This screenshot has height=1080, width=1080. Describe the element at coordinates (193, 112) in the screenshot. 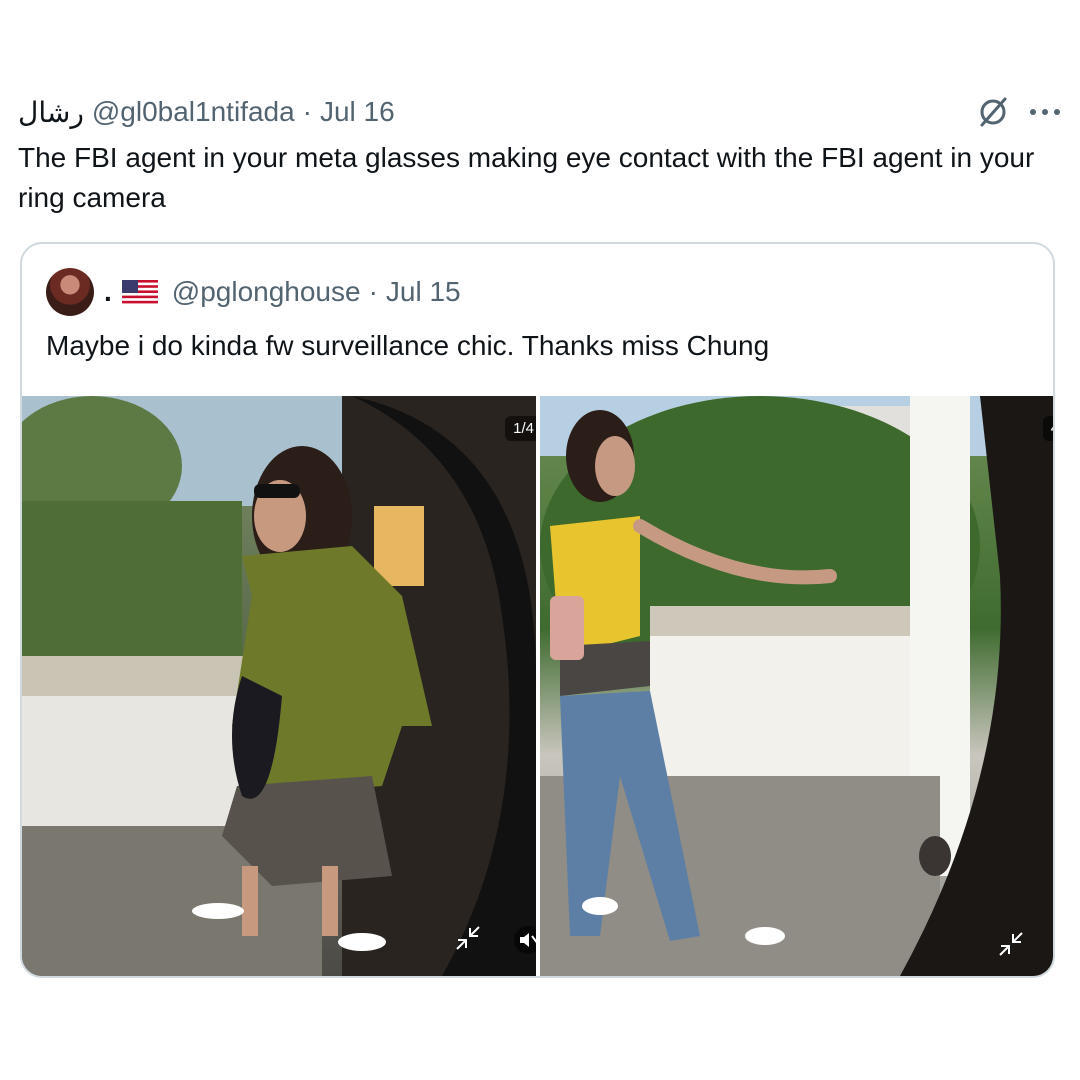

I see `author-handle: @gl0bal1ntifada` at that location.